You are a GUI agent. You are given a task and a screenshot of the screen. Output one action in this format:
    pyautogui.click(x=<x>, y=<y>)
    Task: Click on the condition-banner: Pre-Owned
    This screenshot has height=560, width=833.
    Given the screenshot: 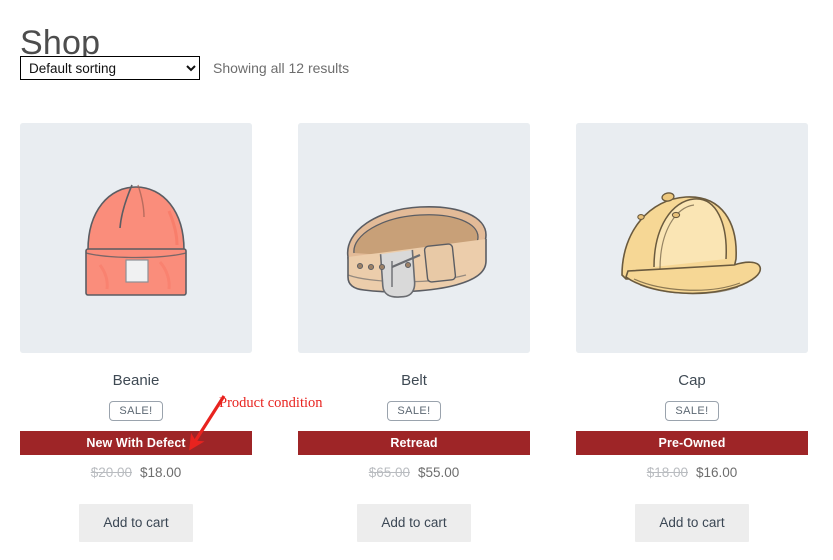 What is the action you would take?
    pyautogui.click(x=692, y=443)
    